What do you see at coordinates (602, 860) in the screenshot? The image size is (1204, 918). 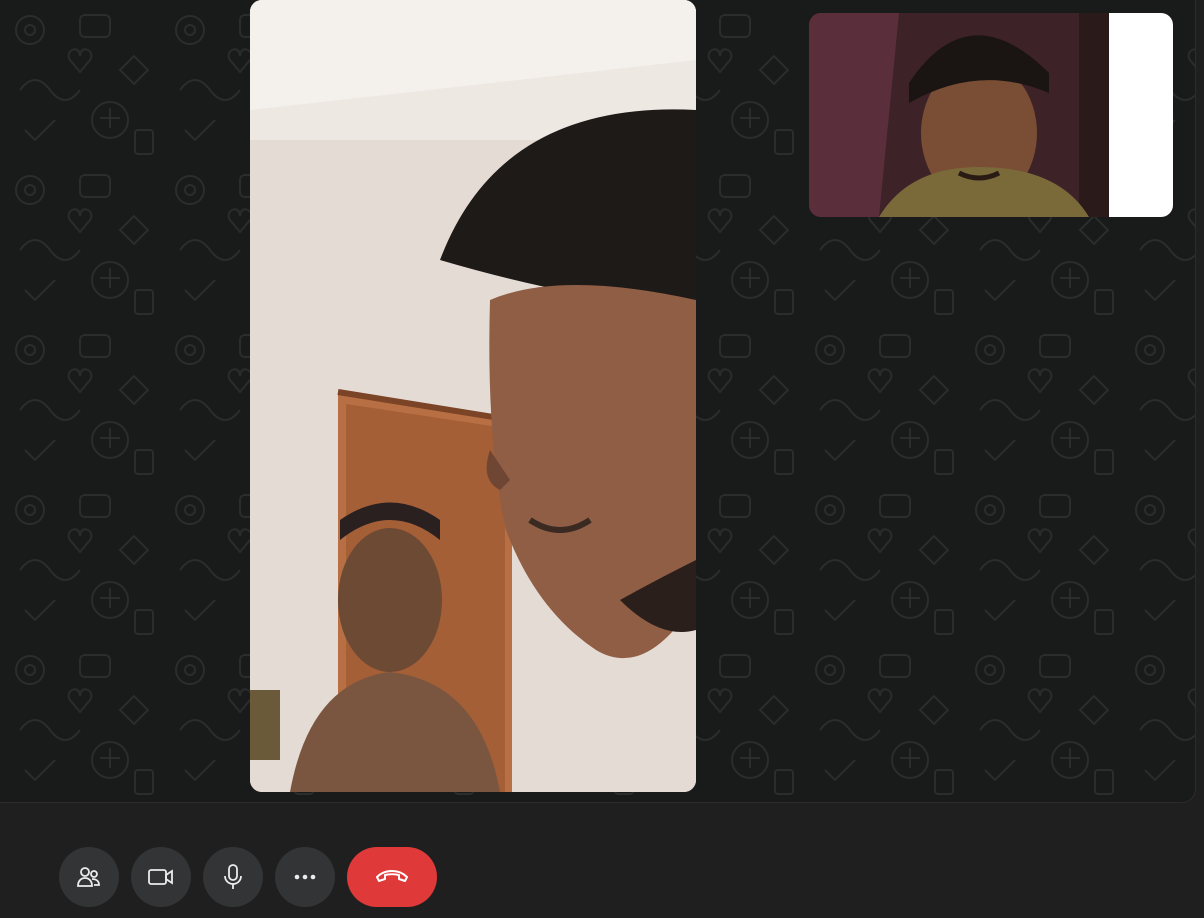 I see `call-controls-bar` at bounding box center [602, 860].